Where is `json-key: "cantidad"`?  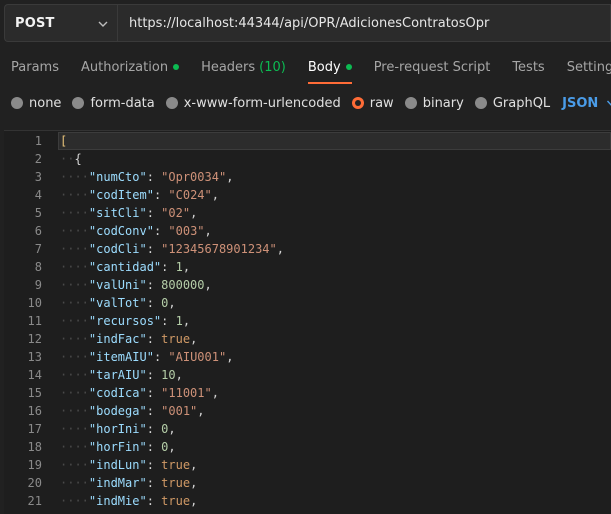 json-key: "cantidad" is located at coordinates (125, 267).